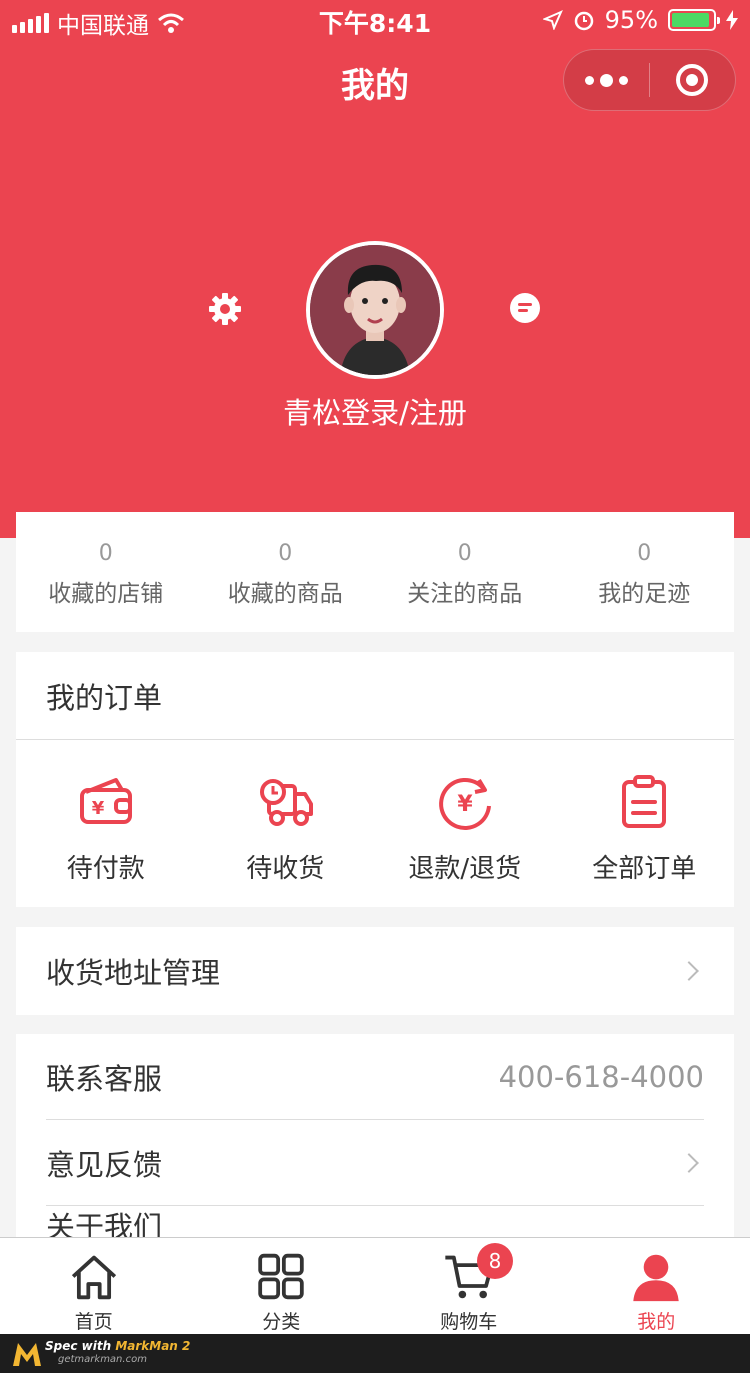  Describe the element at coordinates (375, 1077) in the screenshot. I see `customer-service-row: 联系客服 400-618-4000` at that location.